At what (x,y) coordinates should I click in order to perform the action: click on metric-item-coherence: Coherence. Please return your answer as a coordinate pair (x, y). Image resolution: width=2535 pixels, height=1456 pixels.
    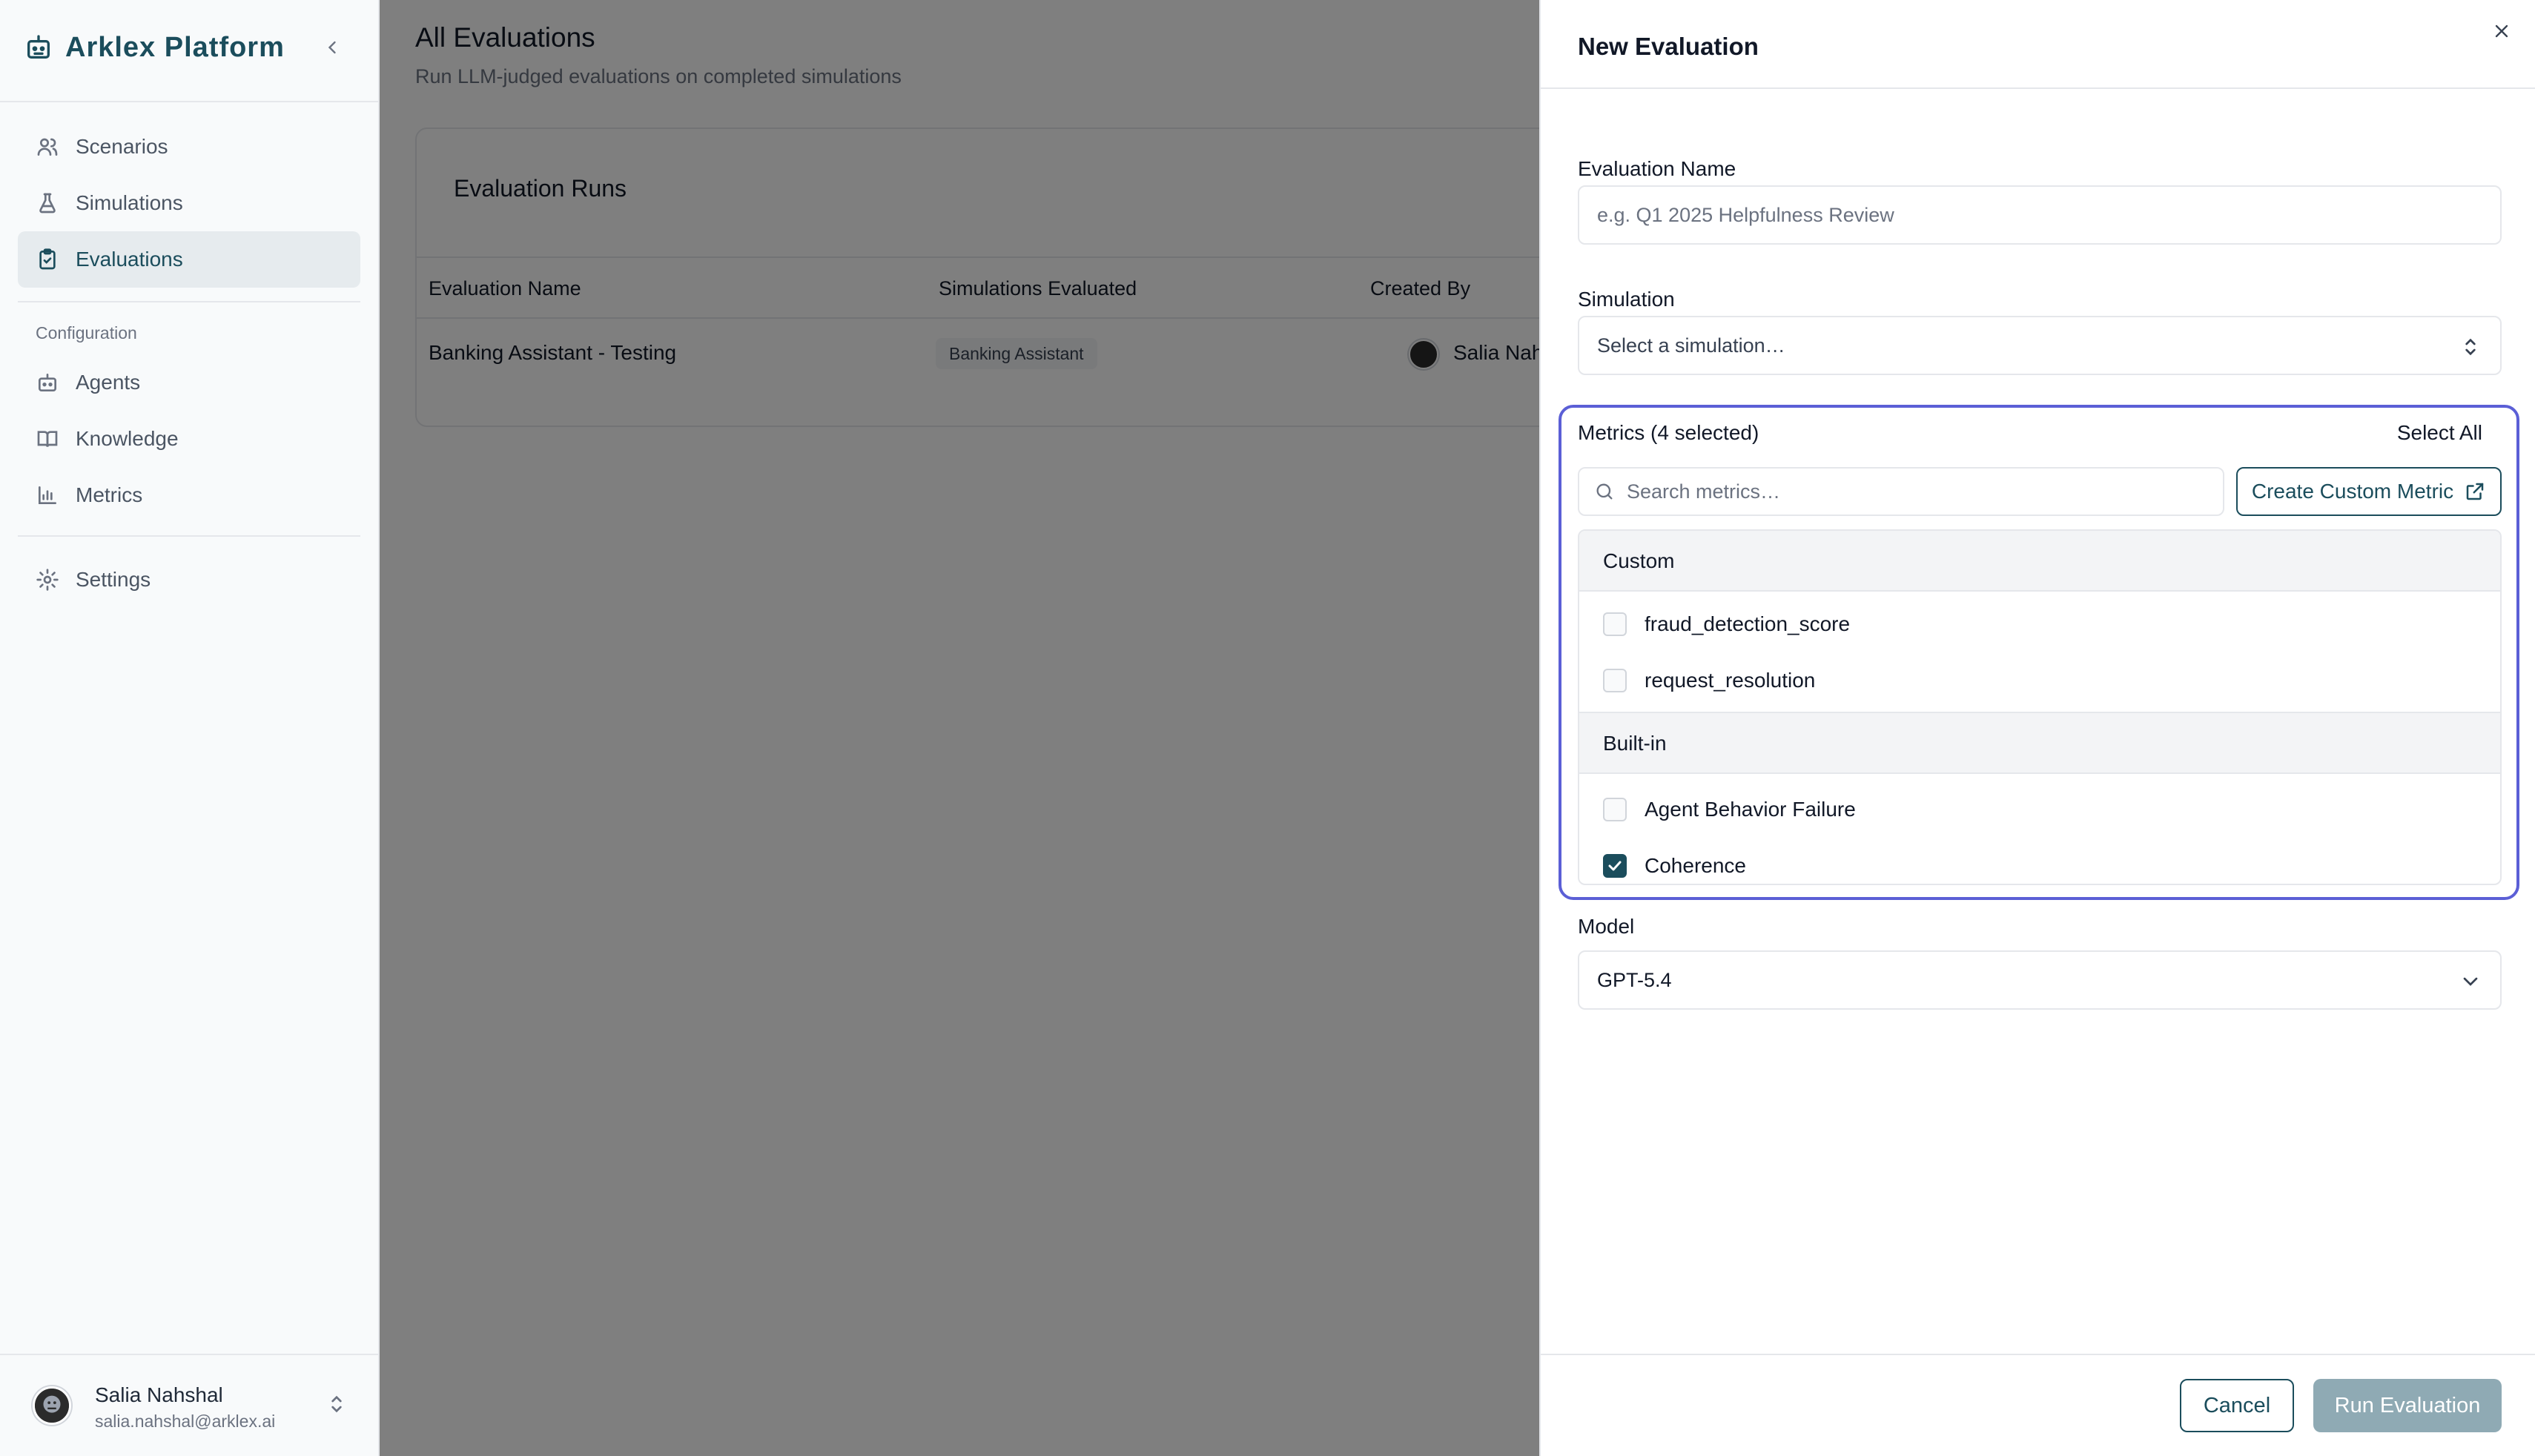
    Looking at the image, I should click on (2040, 861).